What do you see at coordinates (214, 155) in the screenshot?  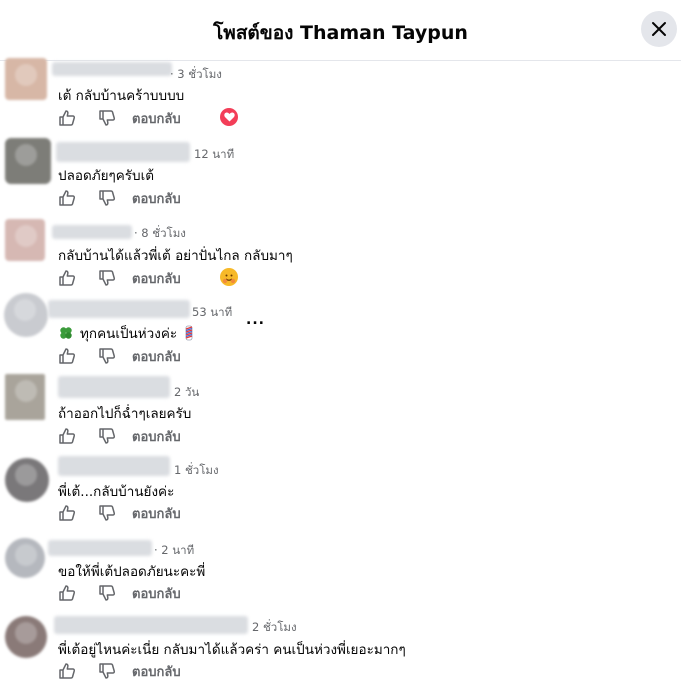 I see `comment-timestamp: 12 นาที` at bounding box center [214, 155].